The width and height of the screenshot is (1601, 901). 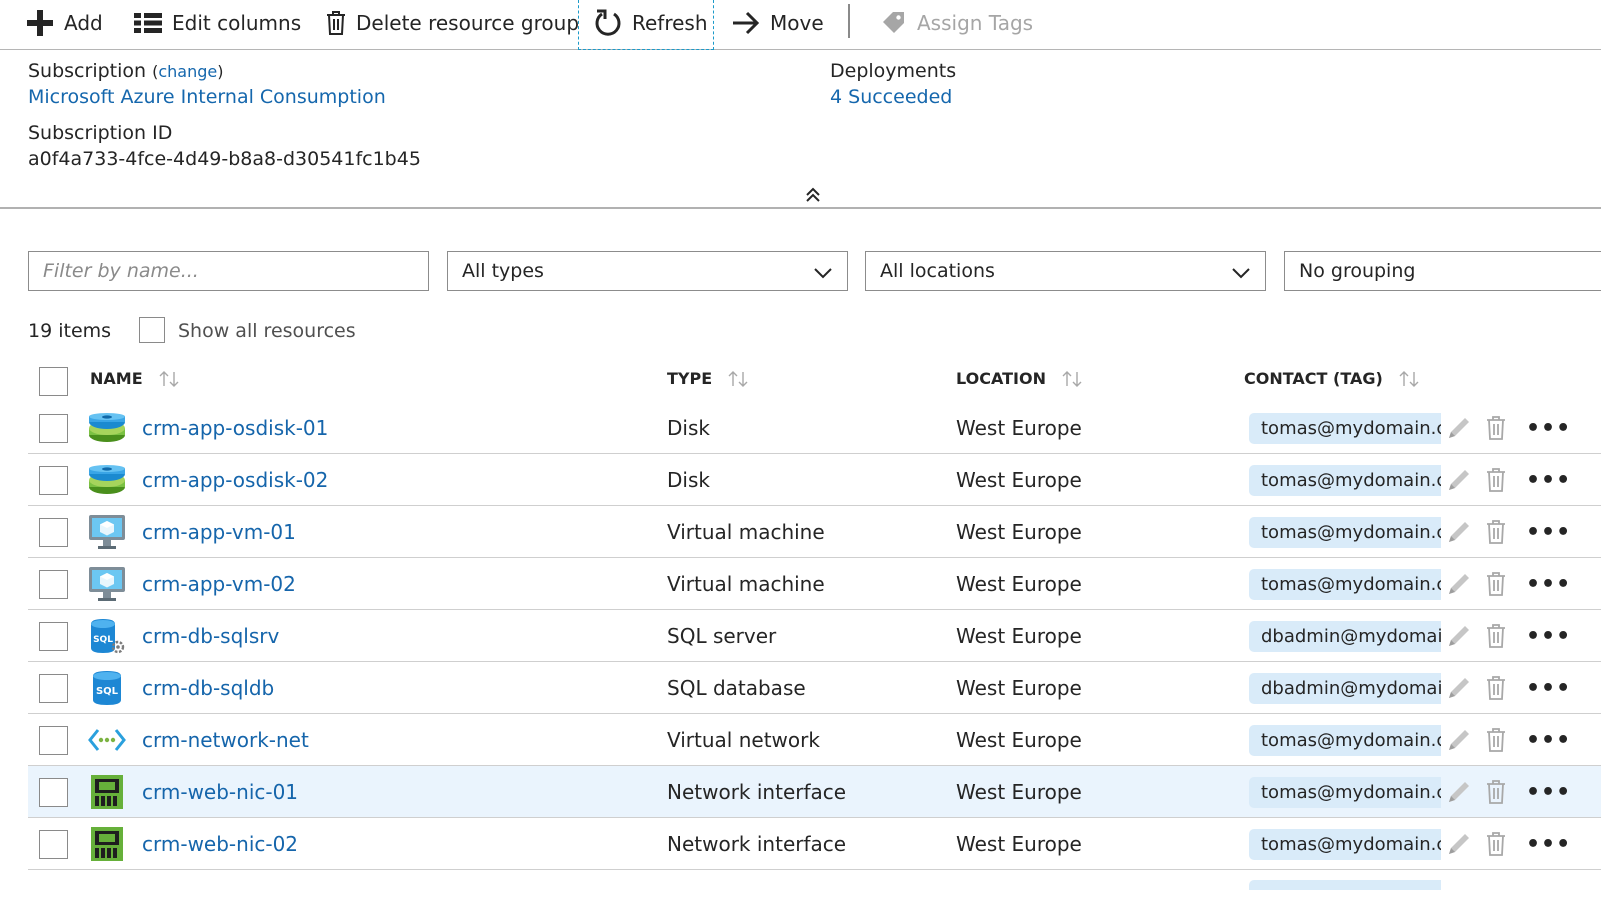 I want to click on resource-name-link: crm-app-vm-02, so click(x=219, y=584).